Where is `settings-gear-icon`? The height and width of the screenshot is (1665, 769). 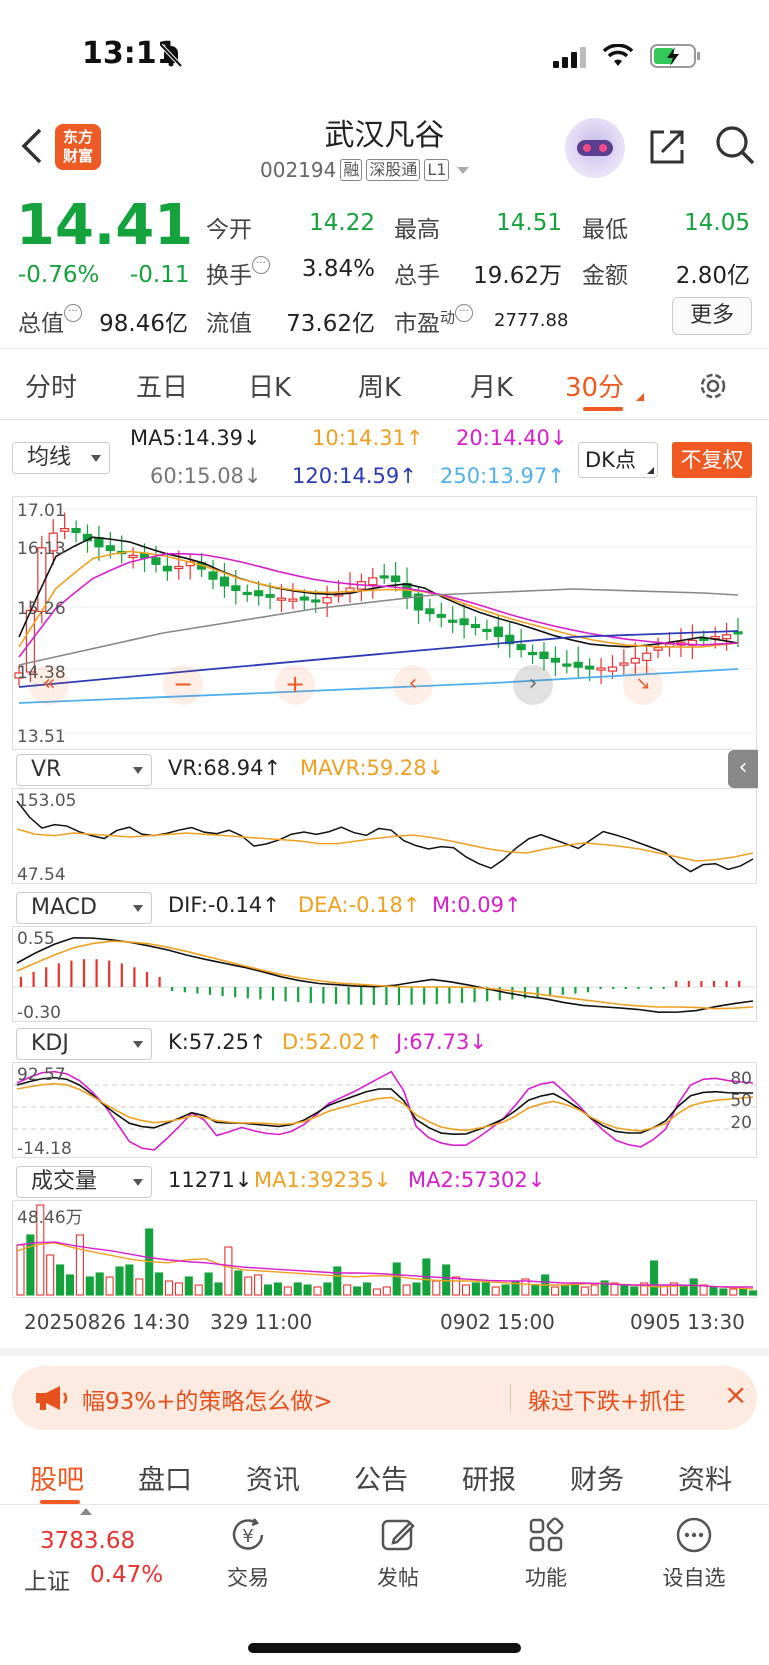 settings-gear-icon is located at coordinates (713, 386).